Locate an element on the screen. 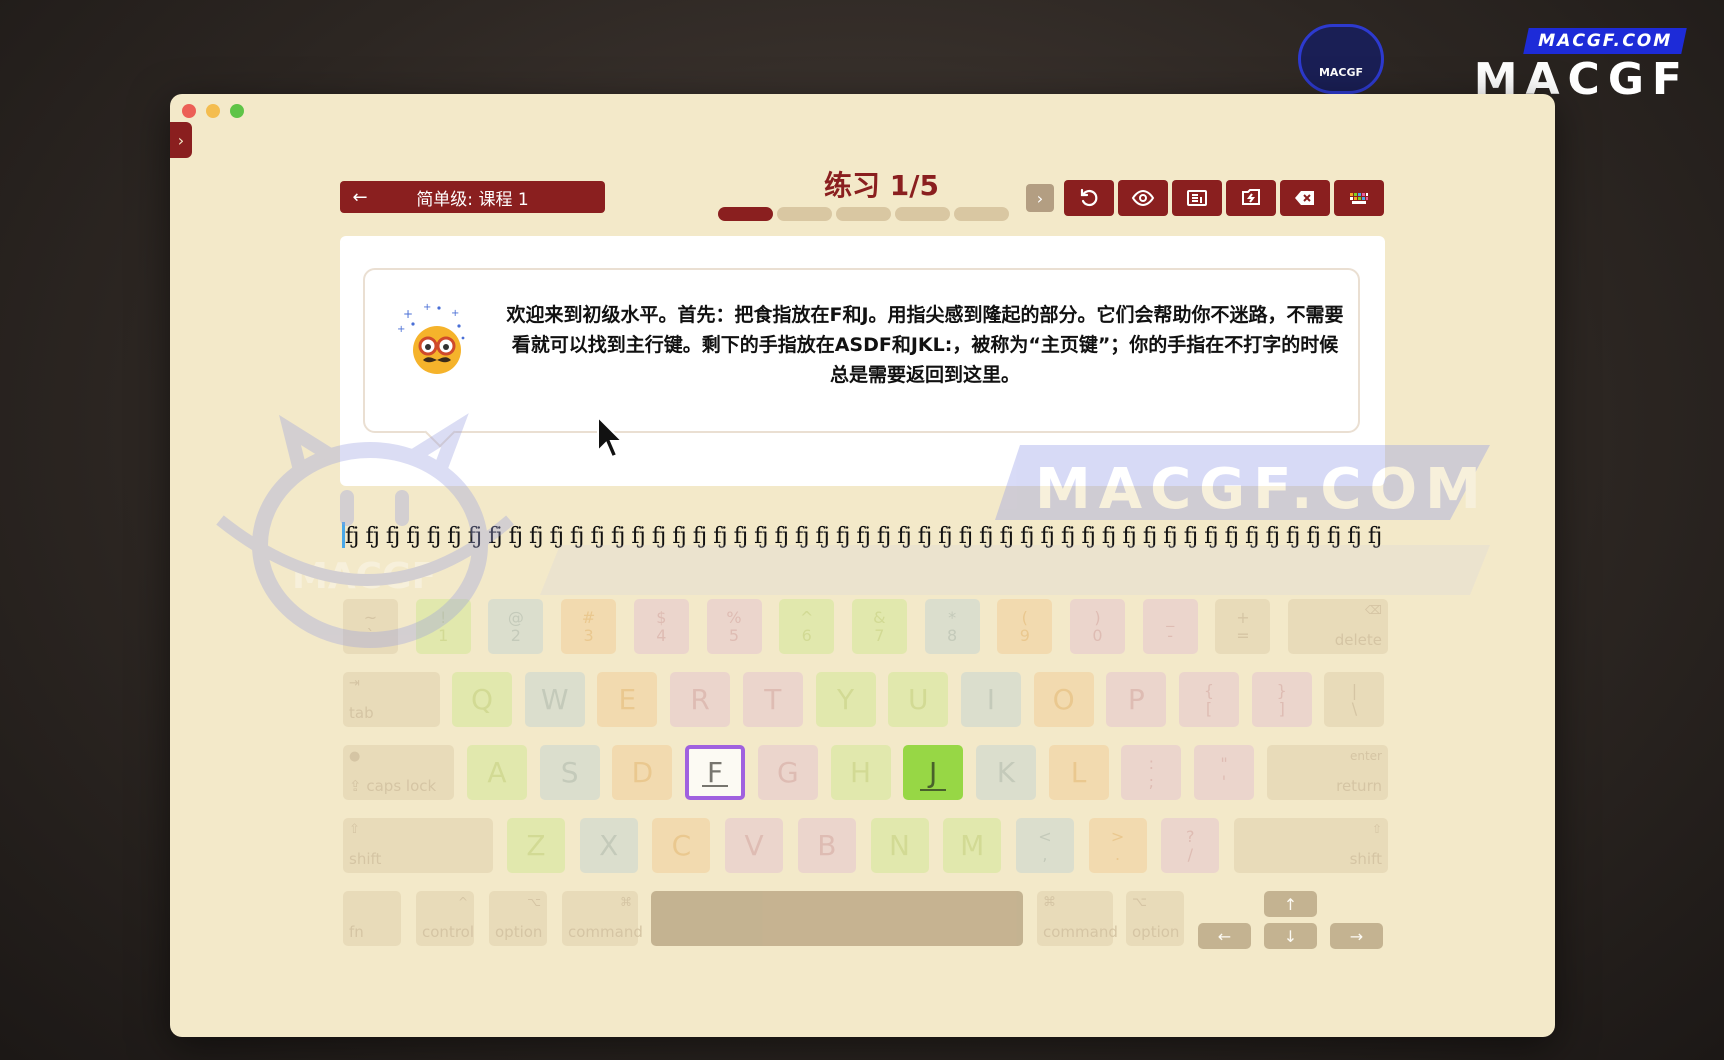 The width and height of the screenshot is (1724, 1060). key-shift-char: @ is located at coordinates (515, 617).